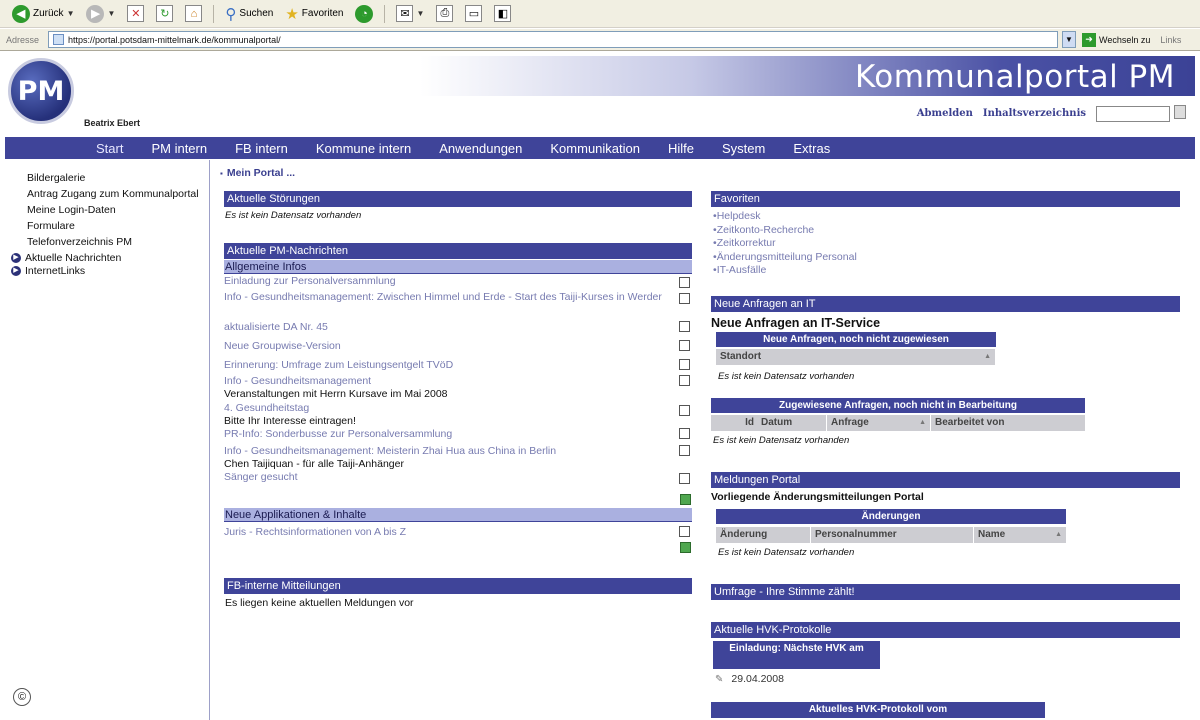  Describe the element at coordinates (945, 592) in the screenshot. I see `umfrage-header: Umfrage - Ihre Stimme zählt!` at that location.